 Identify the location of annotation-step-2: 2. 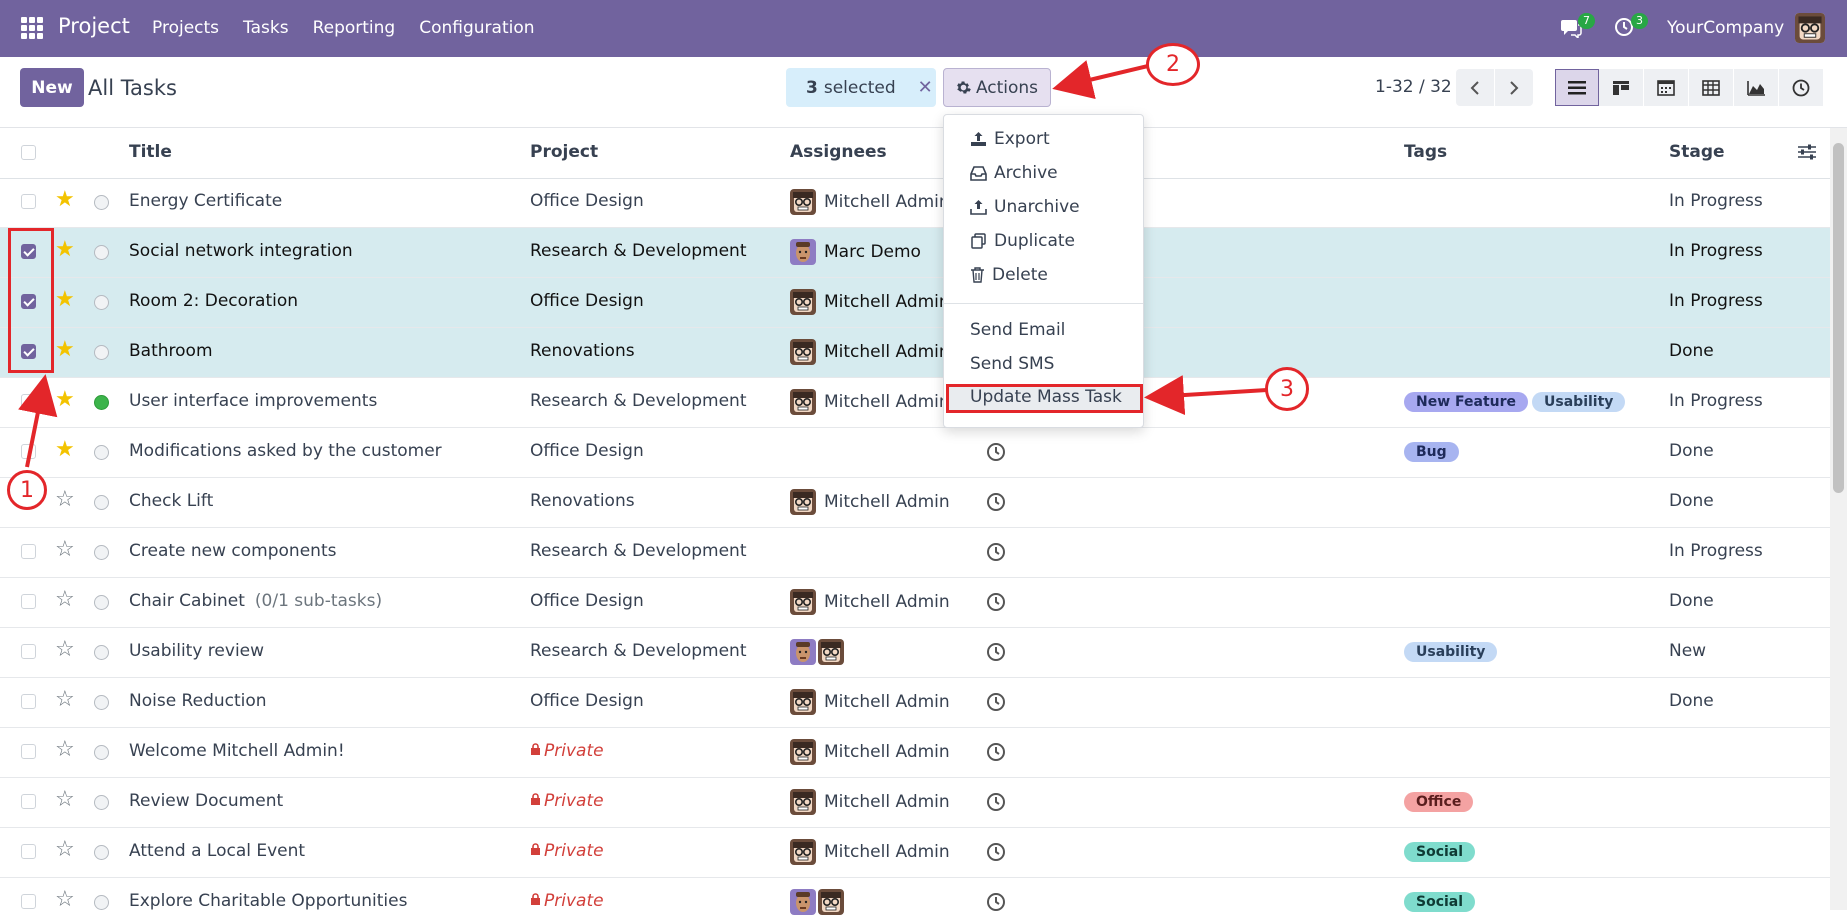
(1173, 64).